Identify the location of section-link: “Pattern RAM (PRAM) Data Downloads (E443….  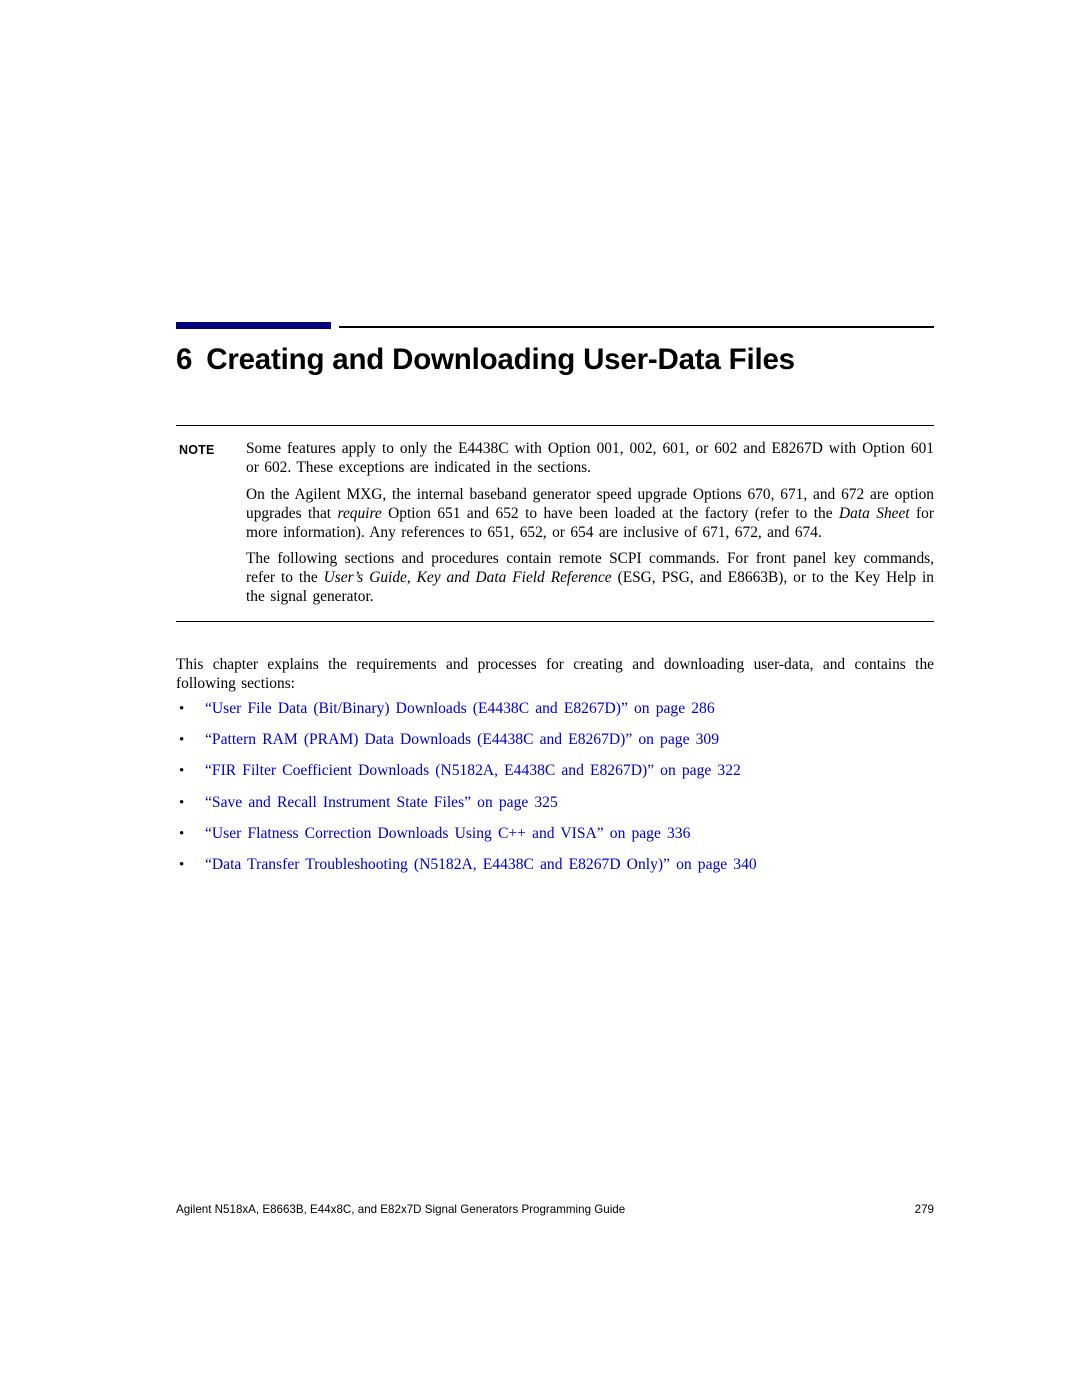
(462, 739).